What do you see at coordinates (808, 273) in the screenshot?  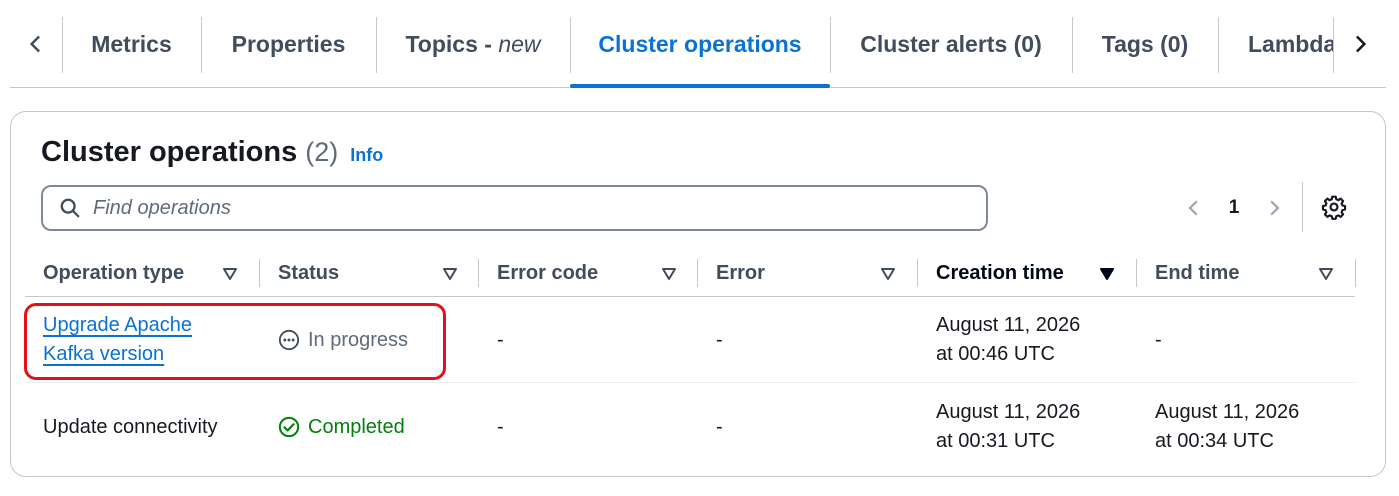 I see `column-header-error: Error` at bounding box center [808, 273].